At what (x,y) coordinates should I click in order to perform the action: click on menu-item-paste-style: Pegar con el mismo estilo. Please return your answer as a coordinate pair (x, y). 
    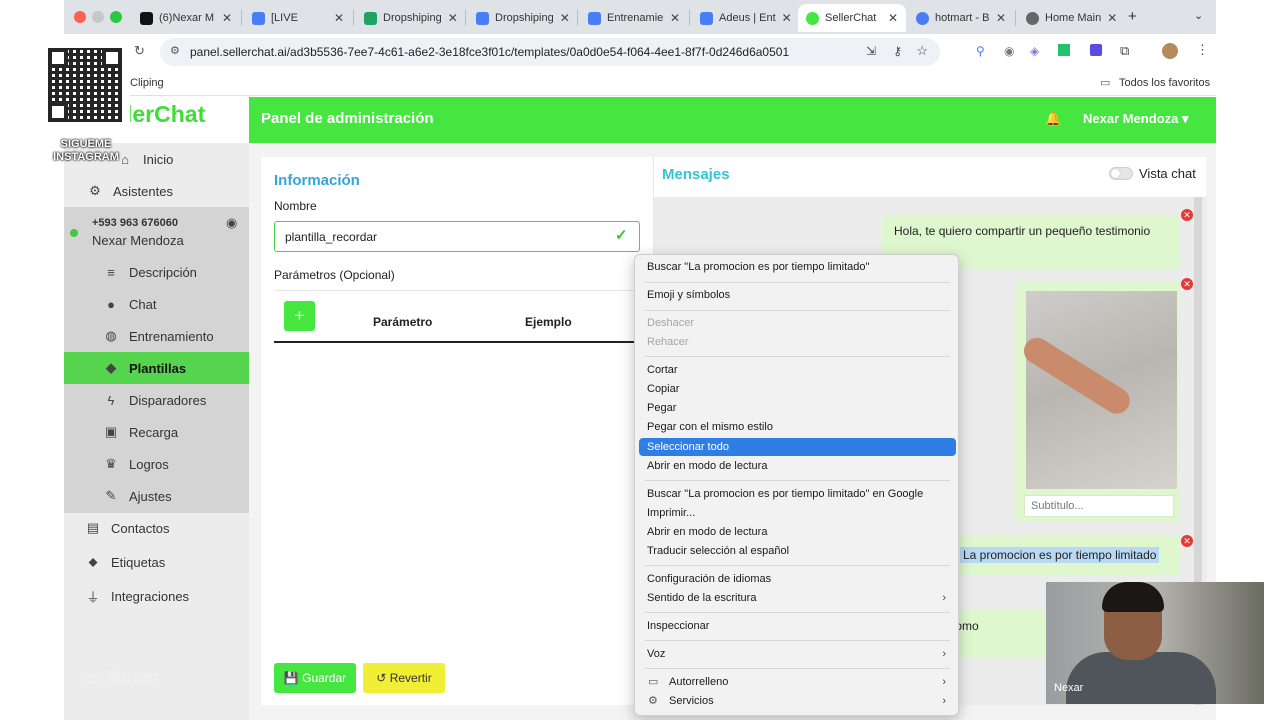
    Looking at the image, I should click on (797, 427).